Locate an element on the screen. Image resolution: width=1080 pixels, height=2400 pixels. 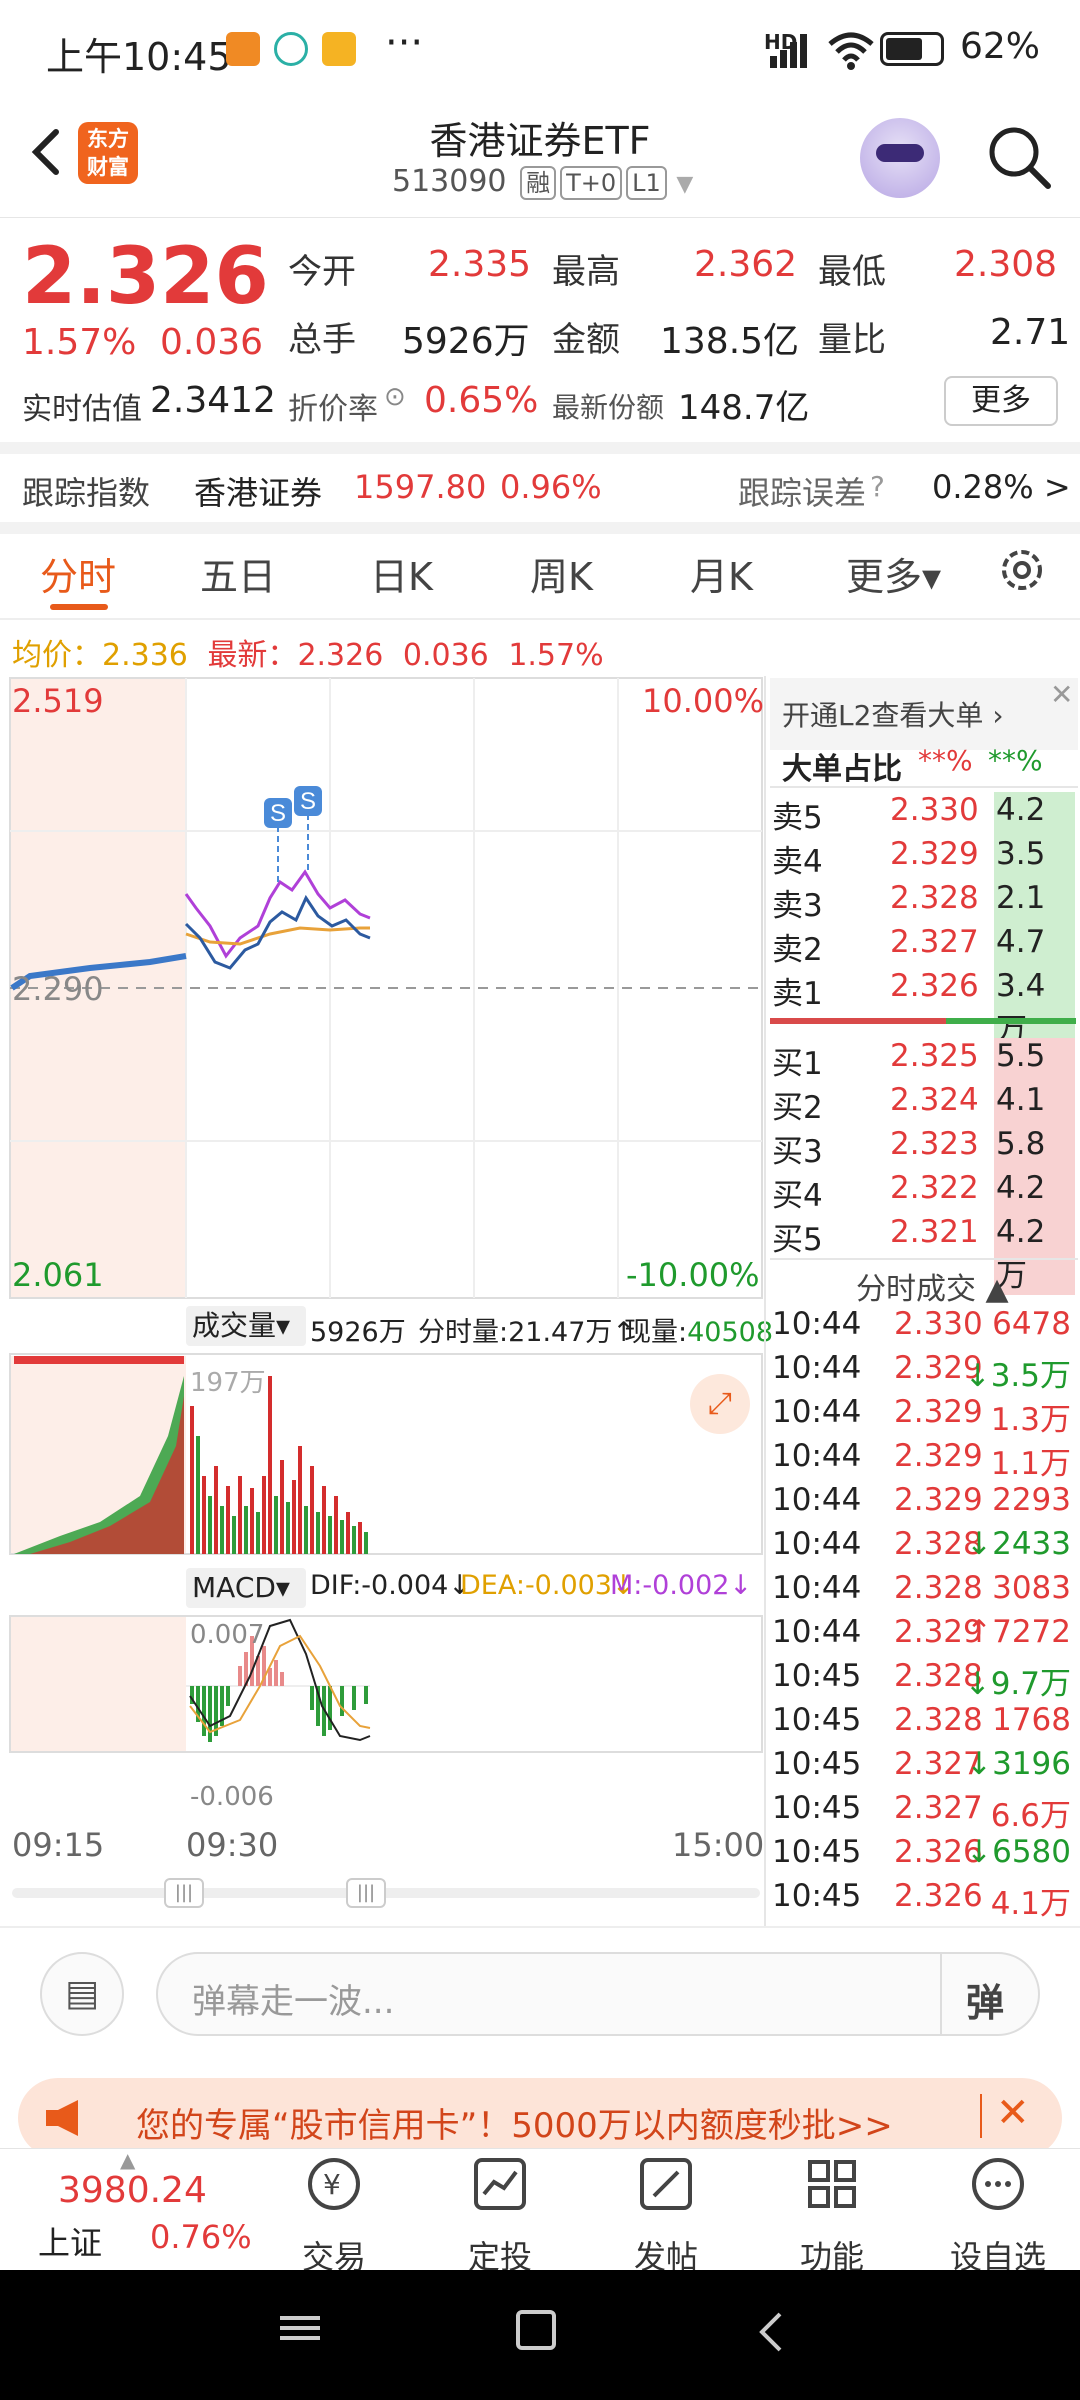
trade-price: 2.327 is located at coordinates (938, 1808).